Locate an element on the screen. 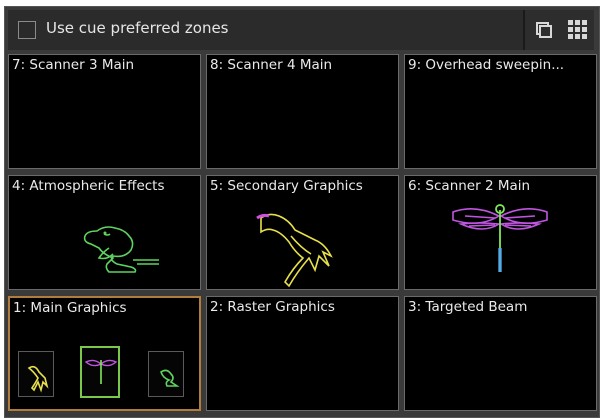 Image resolution: width=600 pixels, height=418 pixels. frog-graphic is located at coordinates (121, 249).